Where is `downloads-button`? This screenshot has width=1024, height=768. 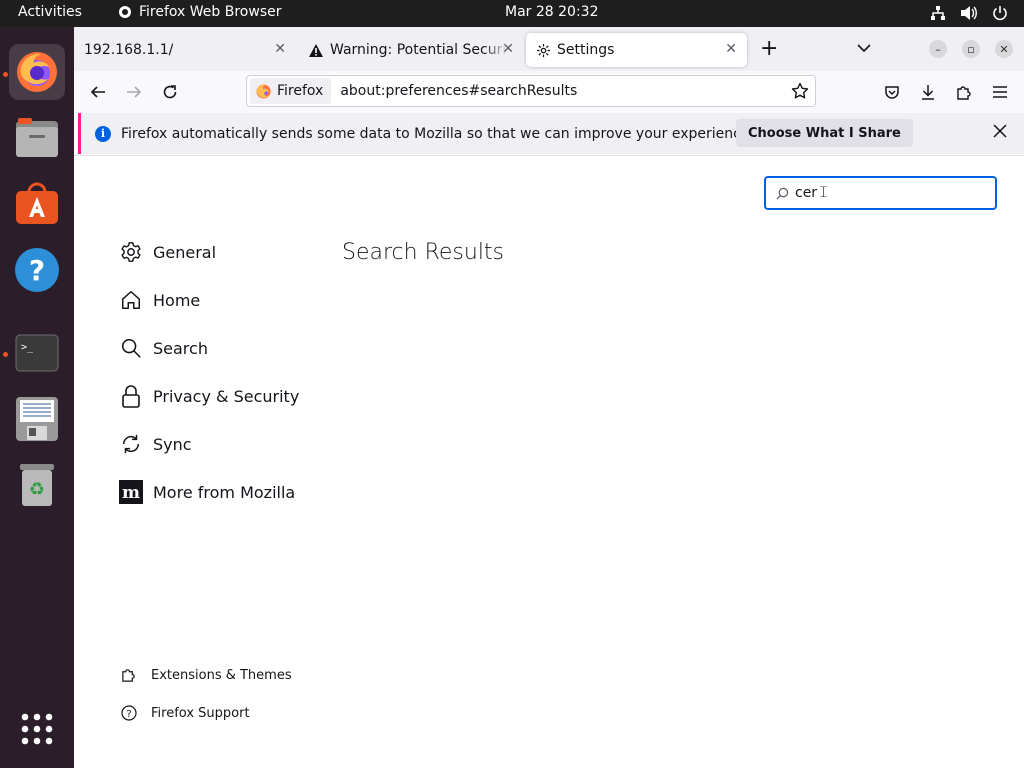
downloads-button is located at coordinates (928, 92).